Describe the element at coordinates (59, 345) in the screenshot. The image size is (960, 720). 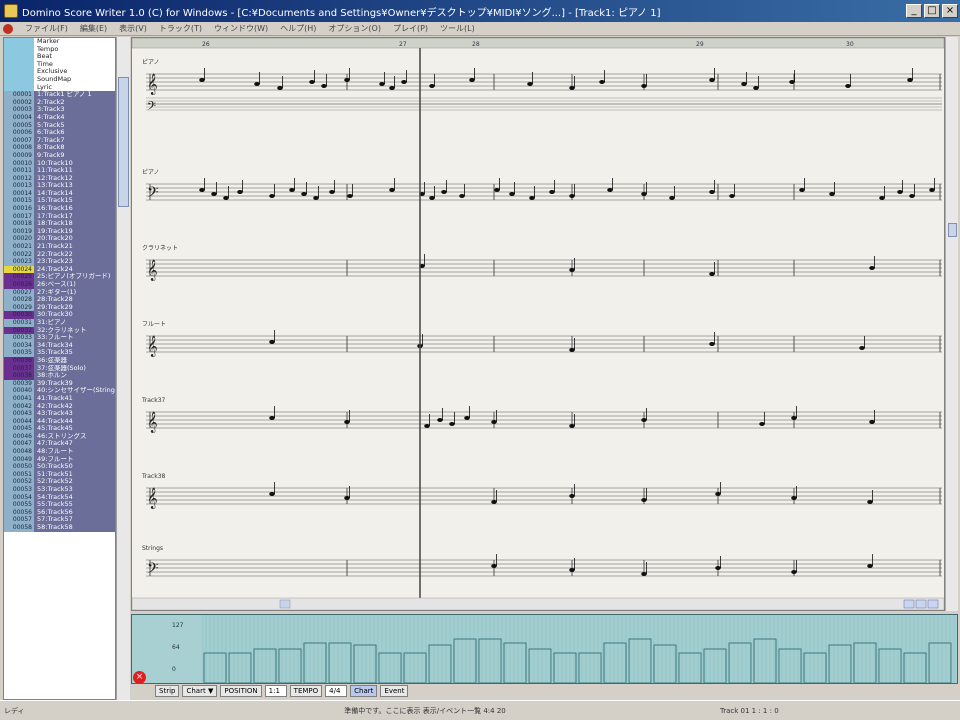
I see `track-list-item: 00034 34:Track34` at that location.